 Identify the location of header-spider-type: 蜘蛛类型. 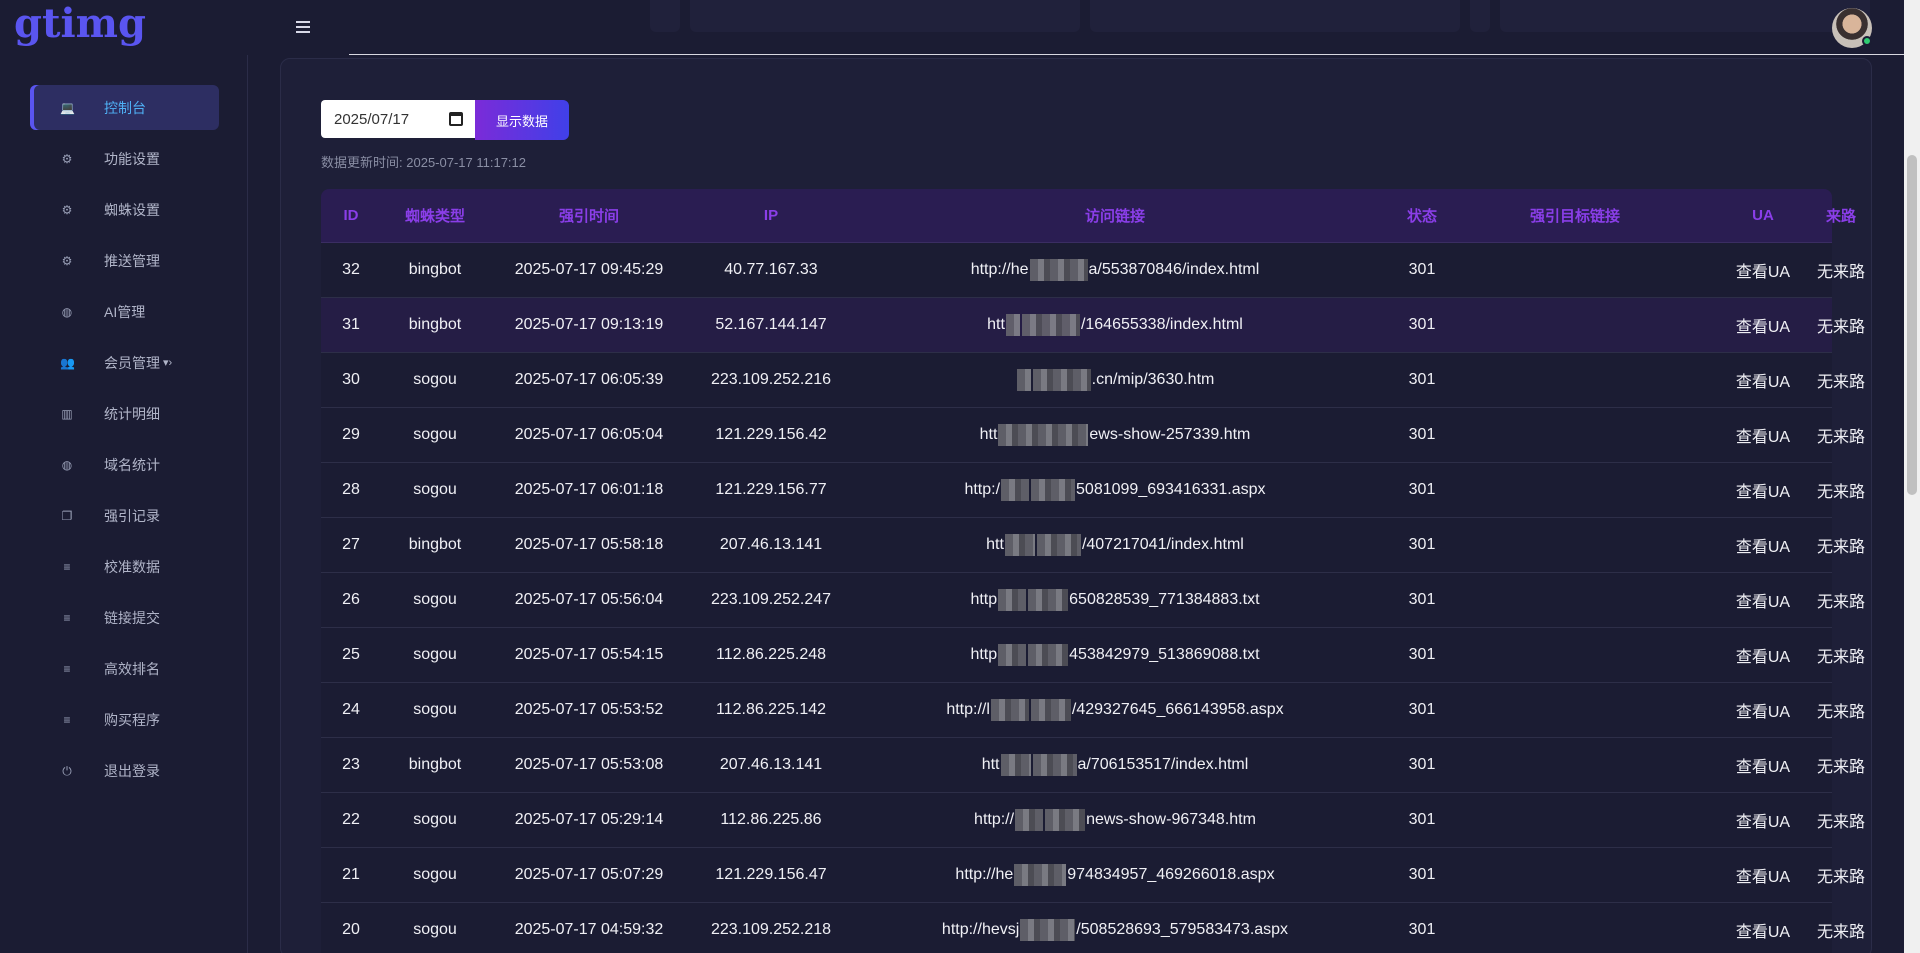
(435, 215).